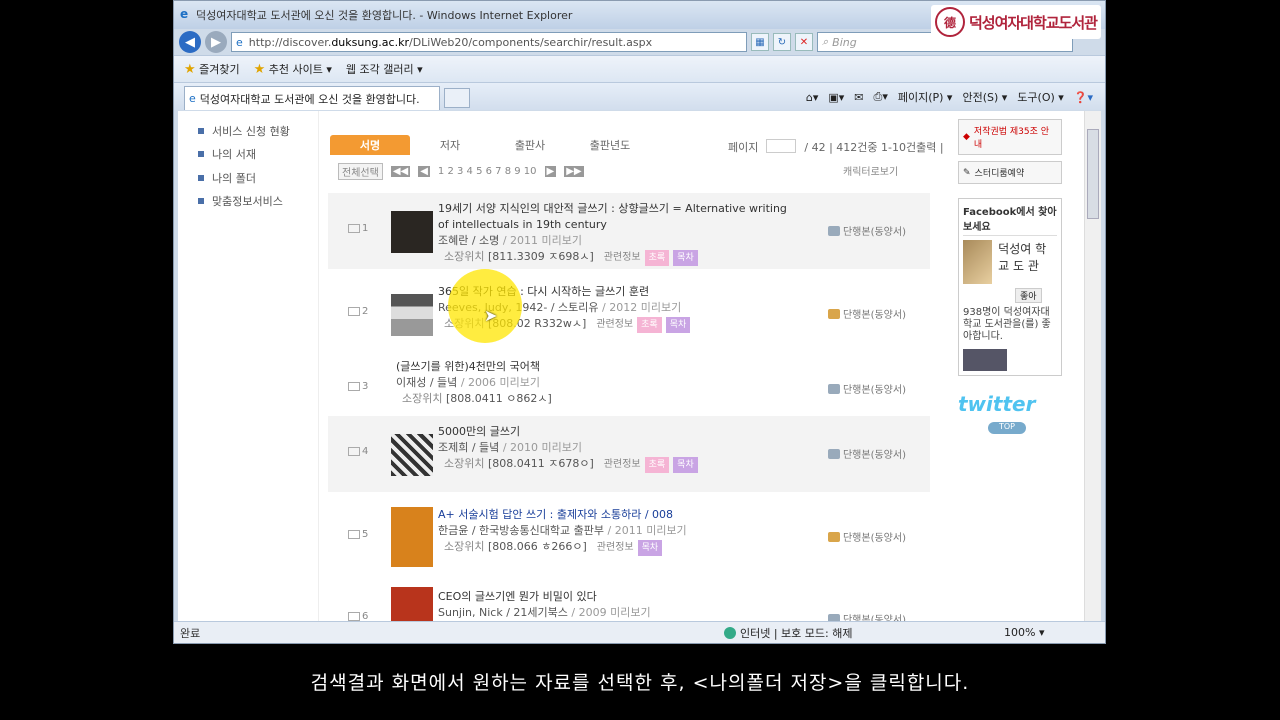 The height and width of the screenshot is (720, 1280). What do you see at coordinates (1010, 172) in the screenshot?
I see `study-room-button: ✎ 스터디룸예약` at bounding box center [1010, 172].